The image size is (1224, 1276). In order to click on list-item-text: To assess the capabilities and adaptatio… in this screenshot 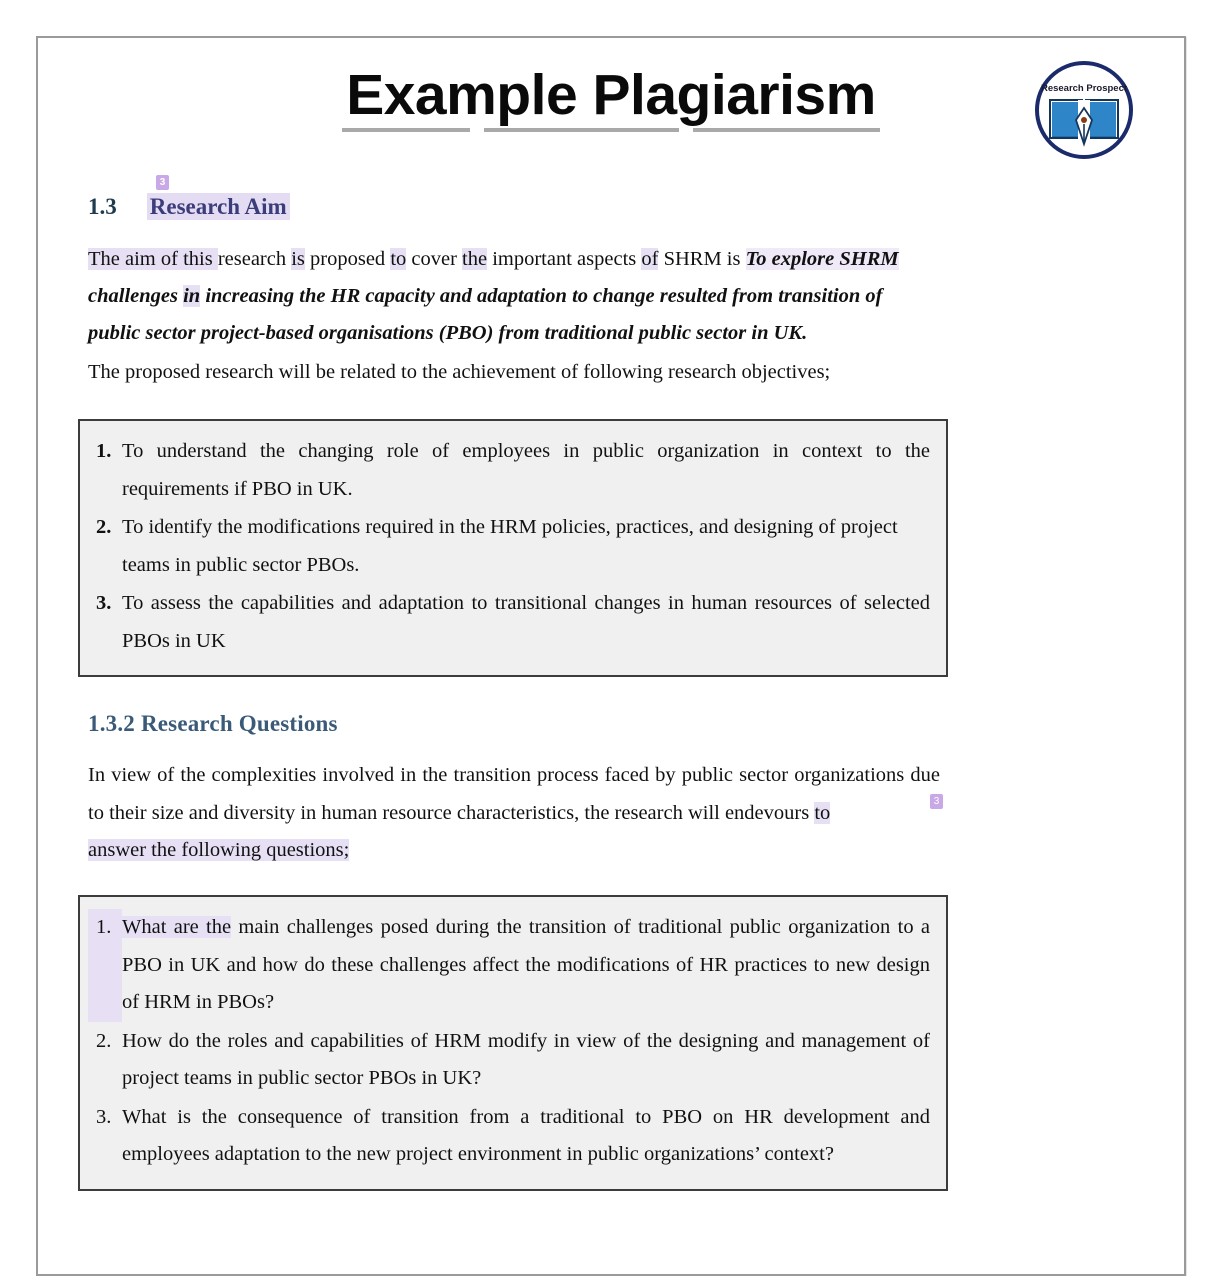, I will do `click(526, 622)`.